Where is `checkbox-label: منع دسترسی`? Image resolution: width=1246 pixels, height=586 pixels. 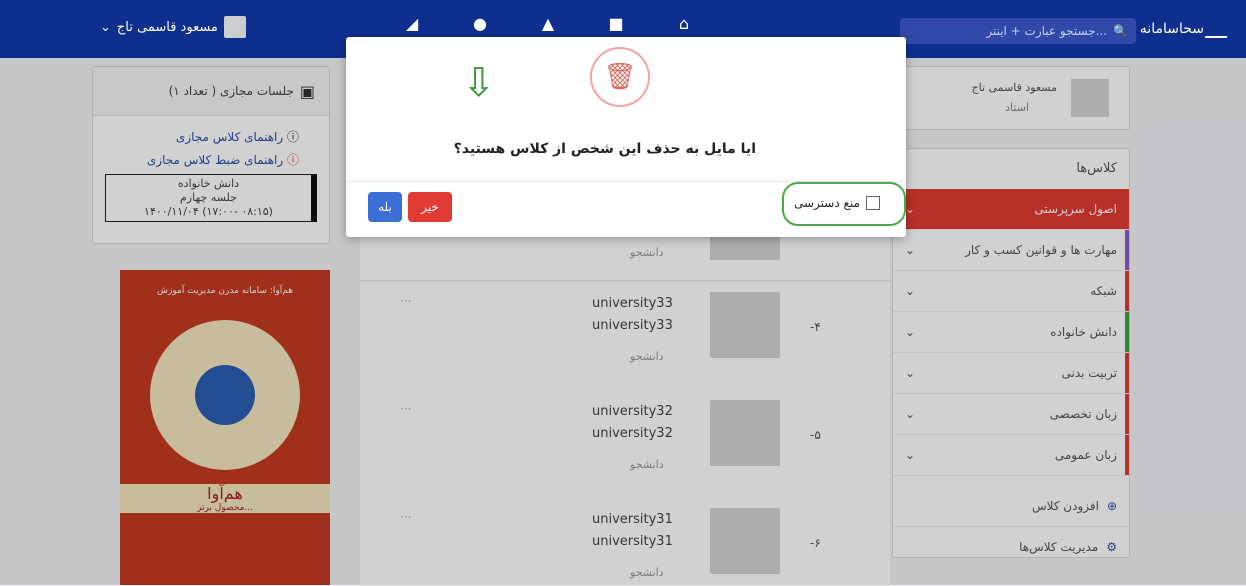
checkbox-label: منع دسترسی is located at coordinates (827, 203).